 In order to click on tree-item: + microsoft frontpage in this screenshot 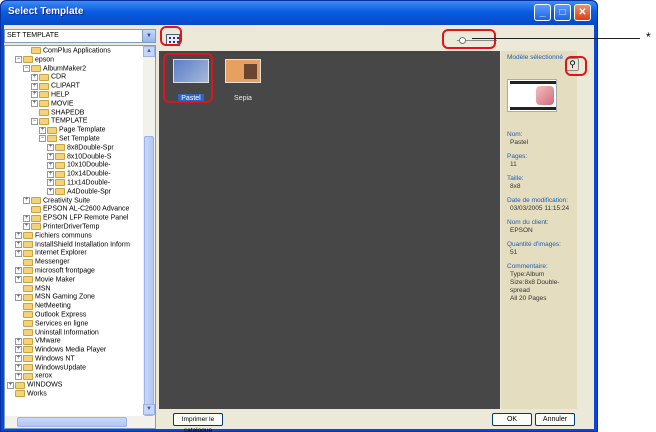, I will do `click(74, 270)`.